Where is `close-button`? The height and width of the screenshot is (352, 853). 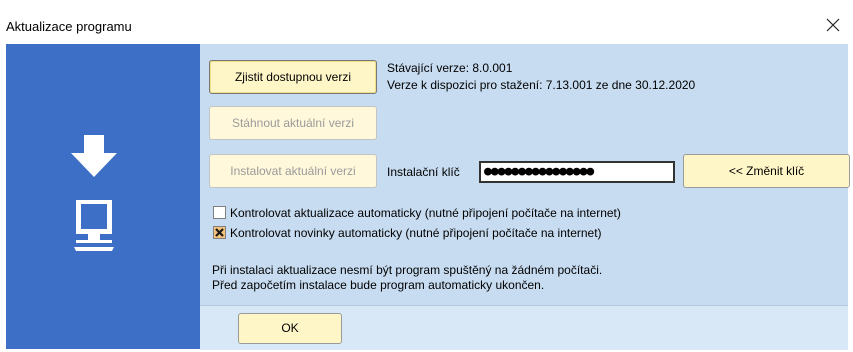
close-button is located at coordinates (833, 25).